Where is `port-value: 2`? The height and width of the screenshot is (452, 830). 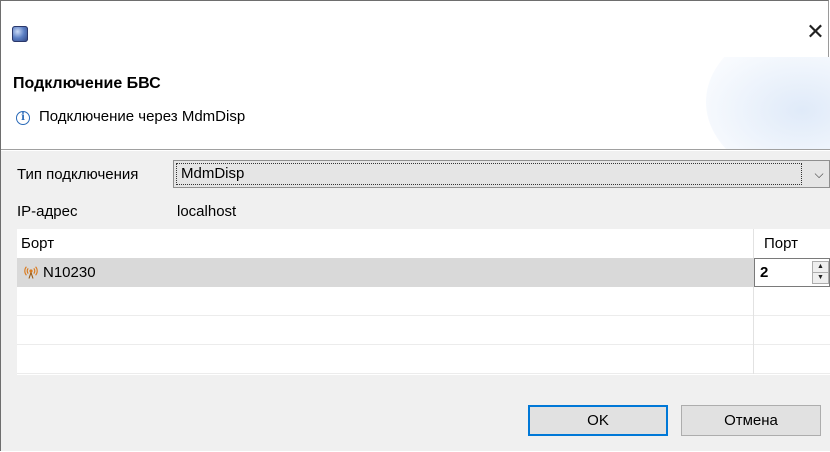
port-value: 2 is located at coordinates (764, 272).